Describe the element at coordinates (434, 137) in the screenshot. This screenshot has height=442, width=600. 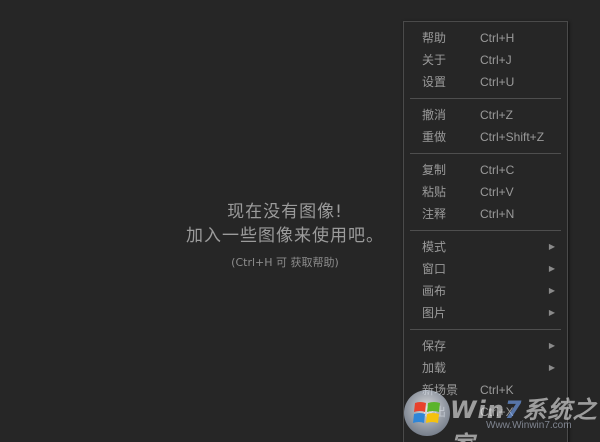
I see `menu-item-label: 重做` at that location.